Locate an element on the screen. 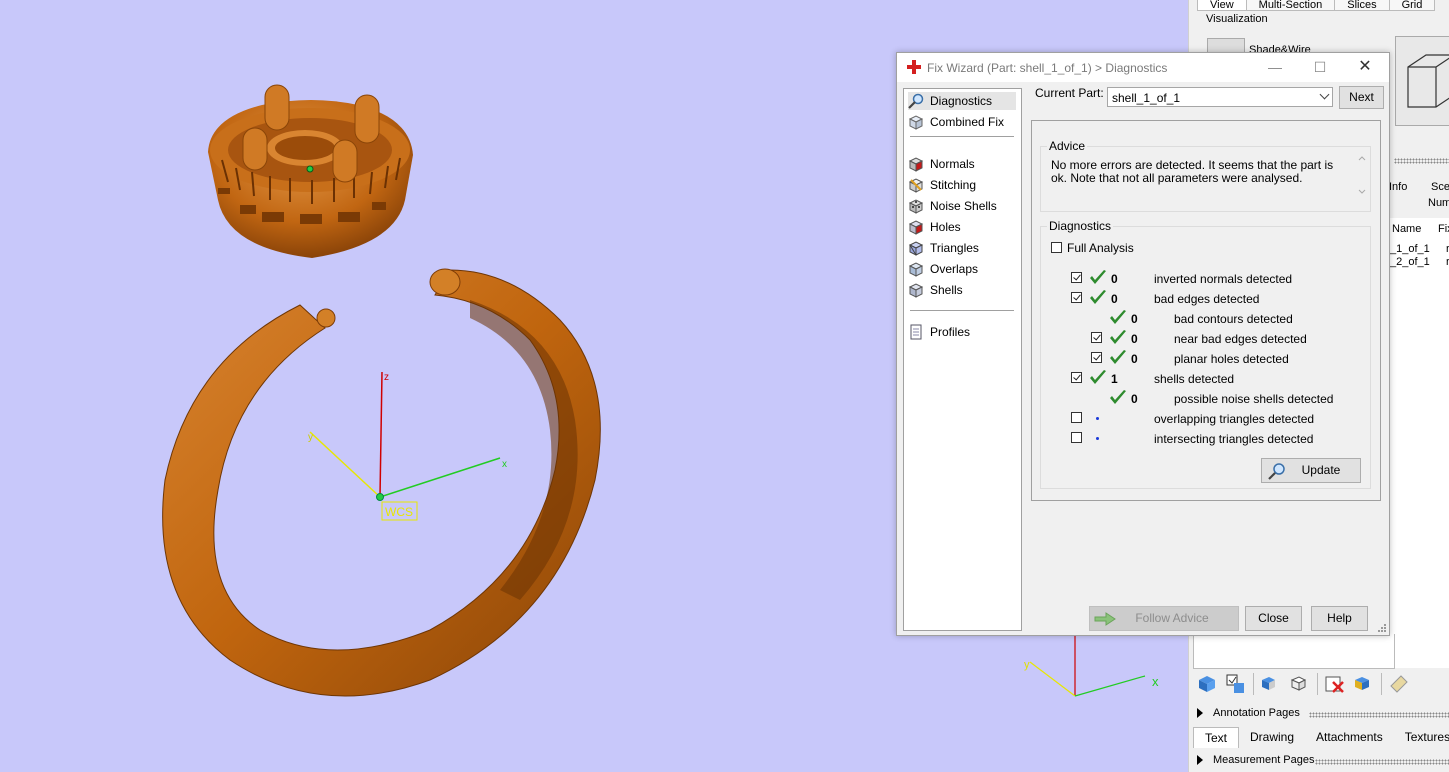 This screenshot has width=1449, height=772. close-window-button: ✕ is located at coordinates (1365, 67).